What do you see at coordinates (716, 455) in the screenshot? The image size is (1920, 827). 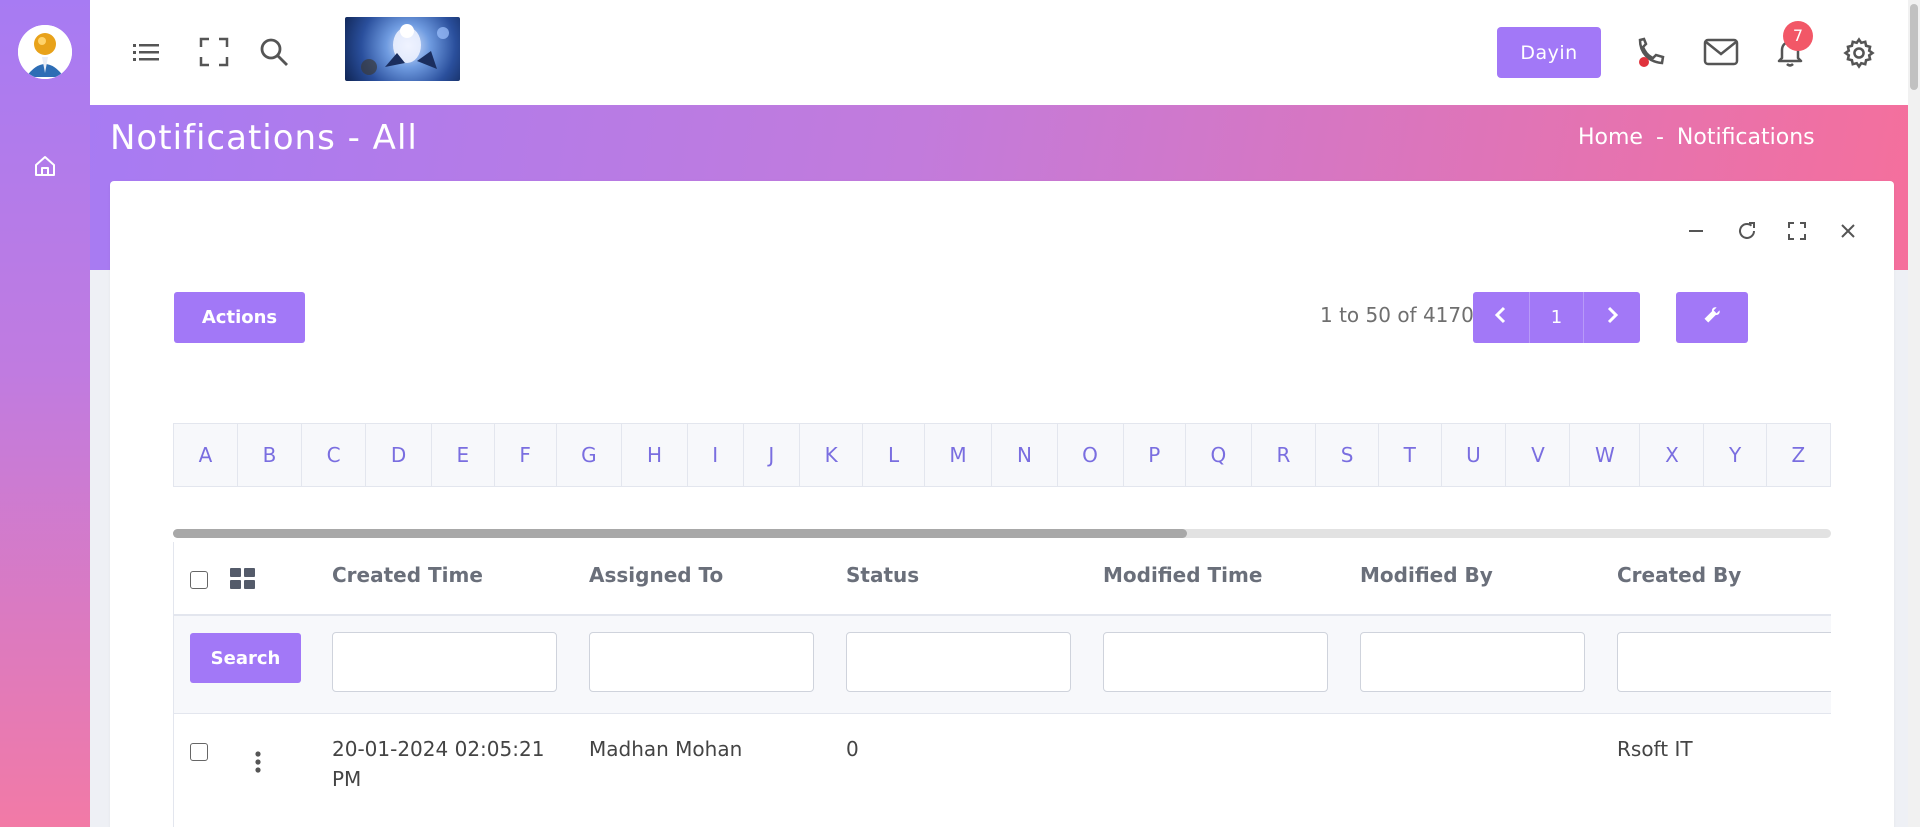 I see `alpha-letter-i: I` at bounding box center [716, 455].